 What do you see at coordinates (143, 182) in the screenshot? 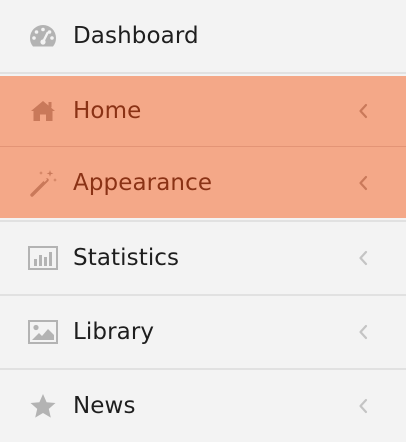
I see `menu-item-label: Appearance` at bounding box center [143, 182].